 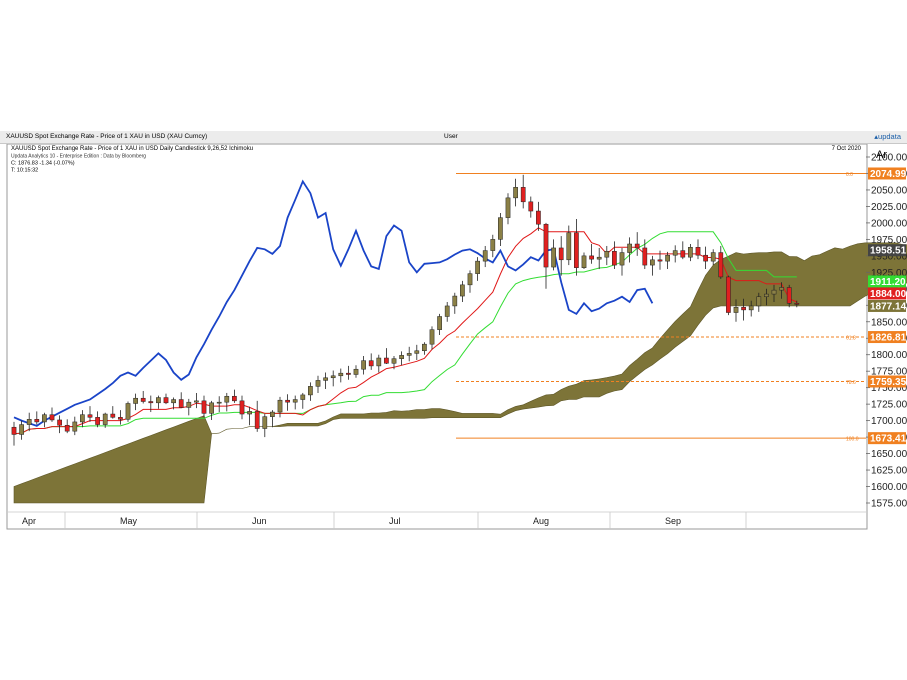 I want to click on x-tick-label: Jul, so click(x=395, y=521).